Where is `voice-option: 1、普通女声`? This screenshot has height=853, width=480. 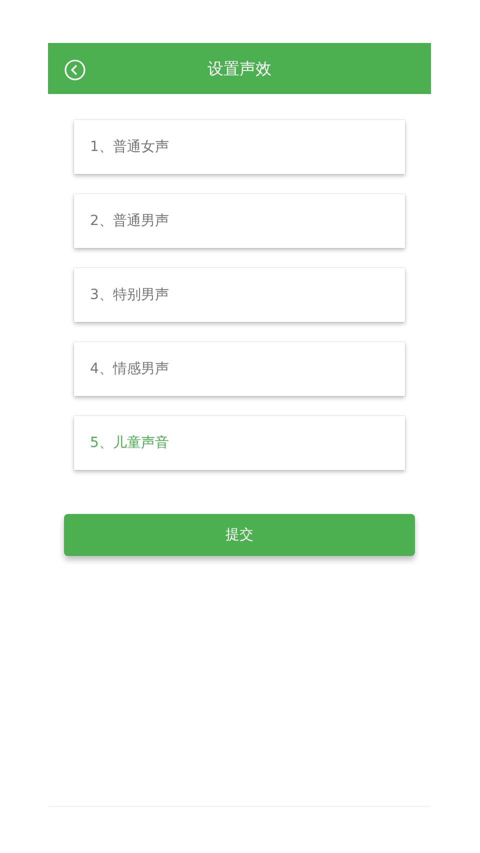
voice-option: 1、普通女声 is located at coordinates (239, 147).